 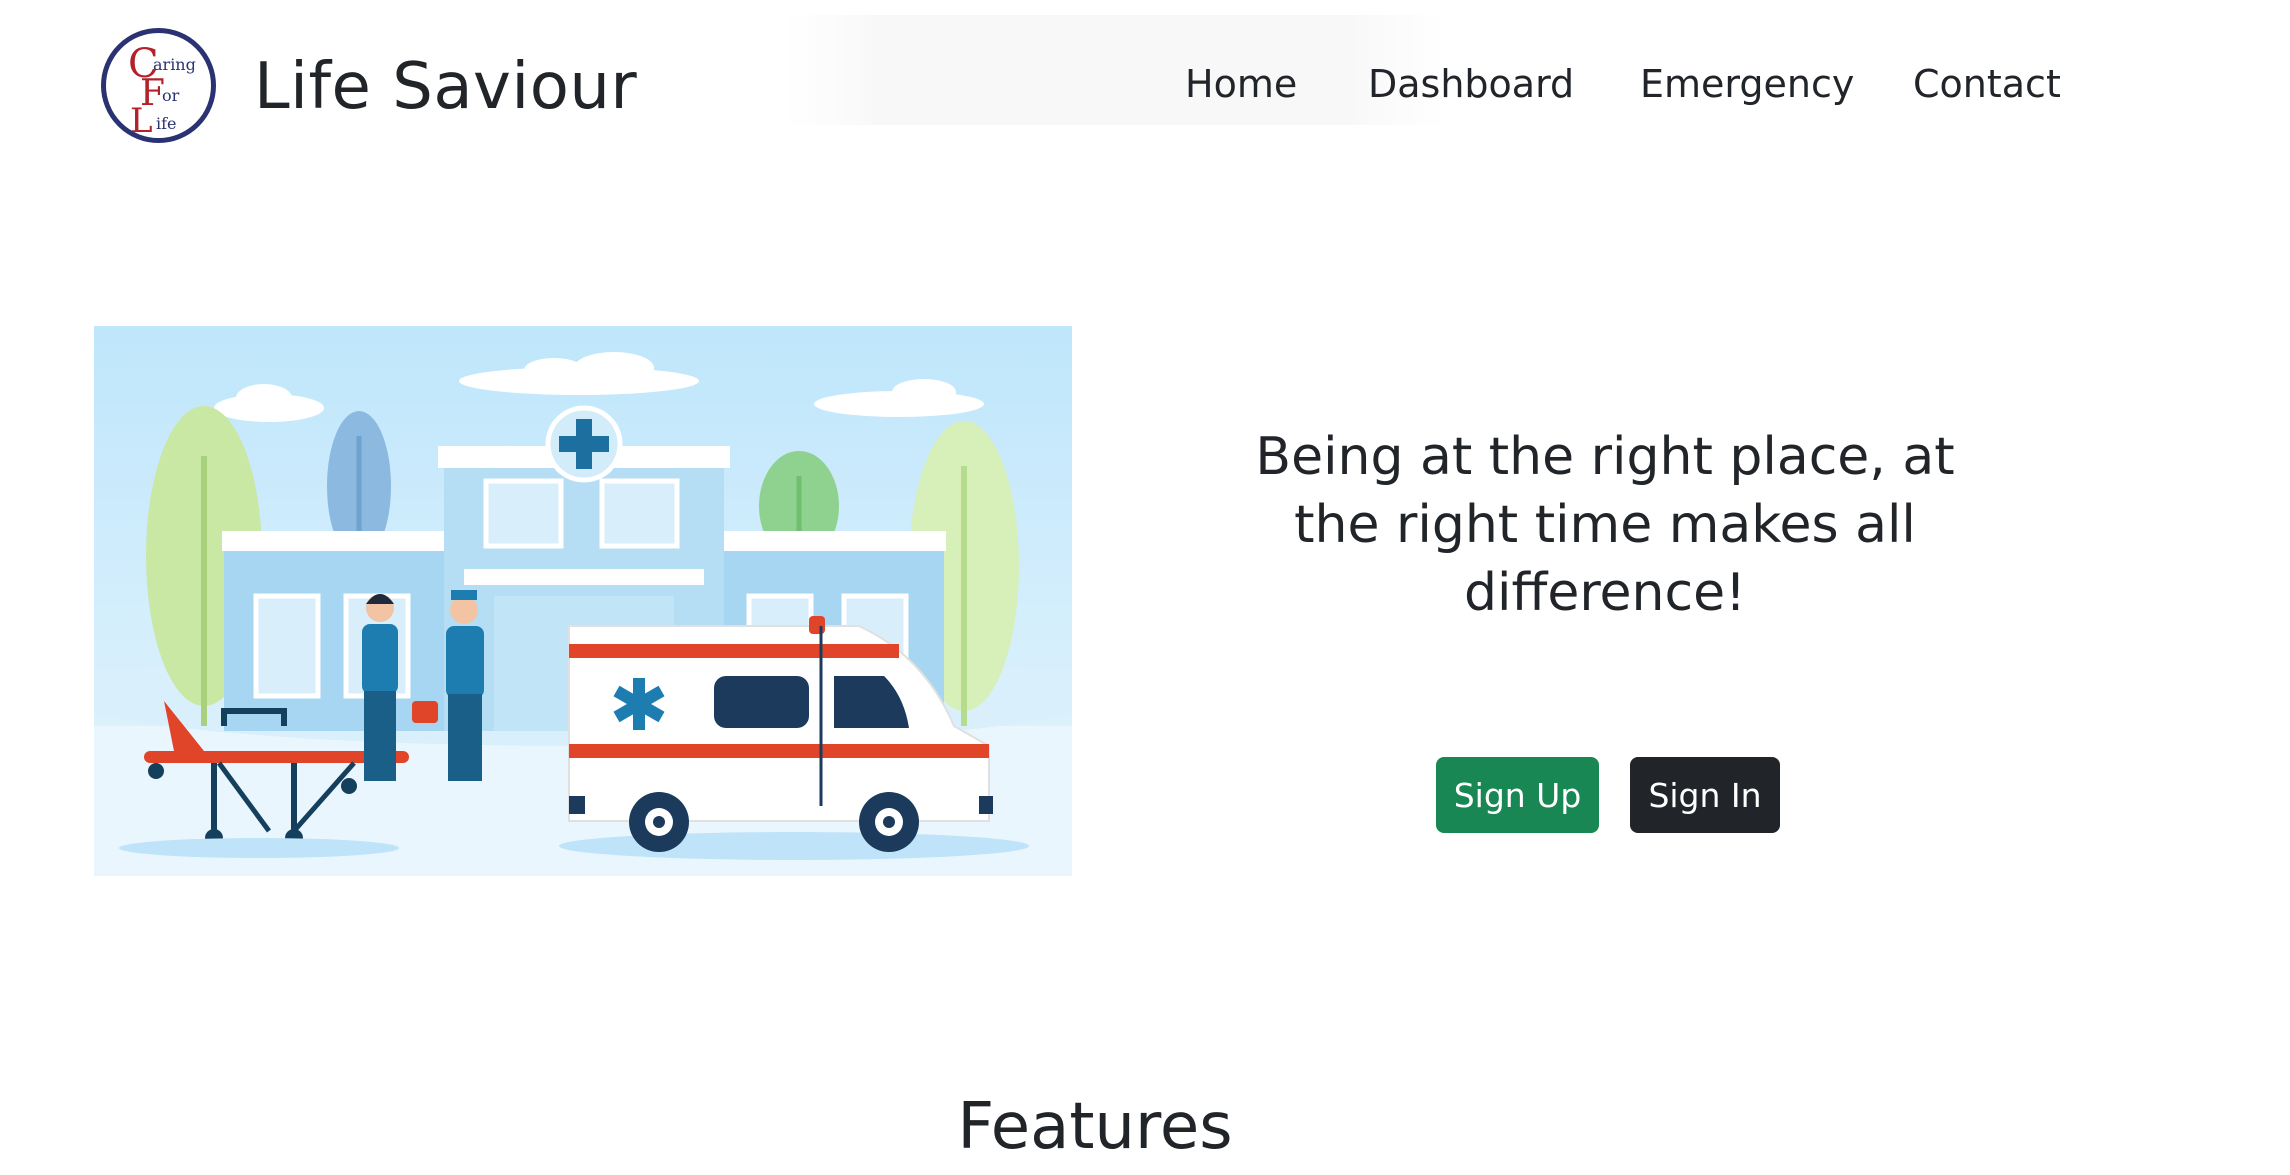 What do you see at coordinates (445, 87) in the screenshot?
I see `brand-name: Life Saviour` at bounding box center [445, 87].